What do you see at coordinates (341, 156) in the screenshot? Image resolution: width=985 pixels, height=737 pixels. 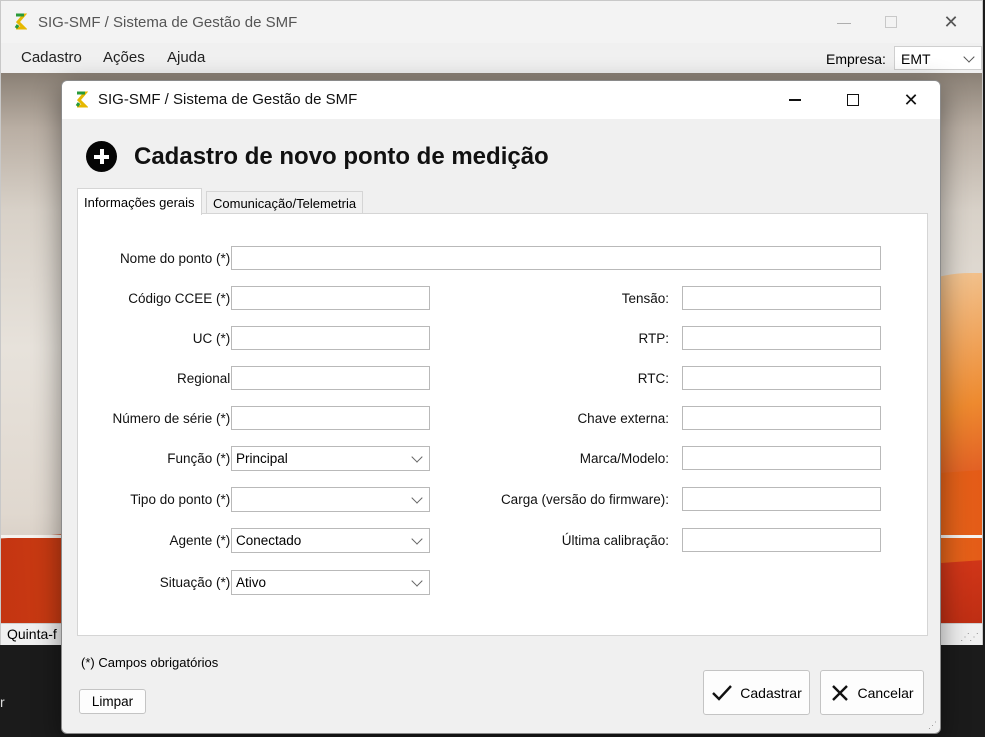 I see `page-title: Cadastro de novo ponto de medição` at bounding box center [341, 156].